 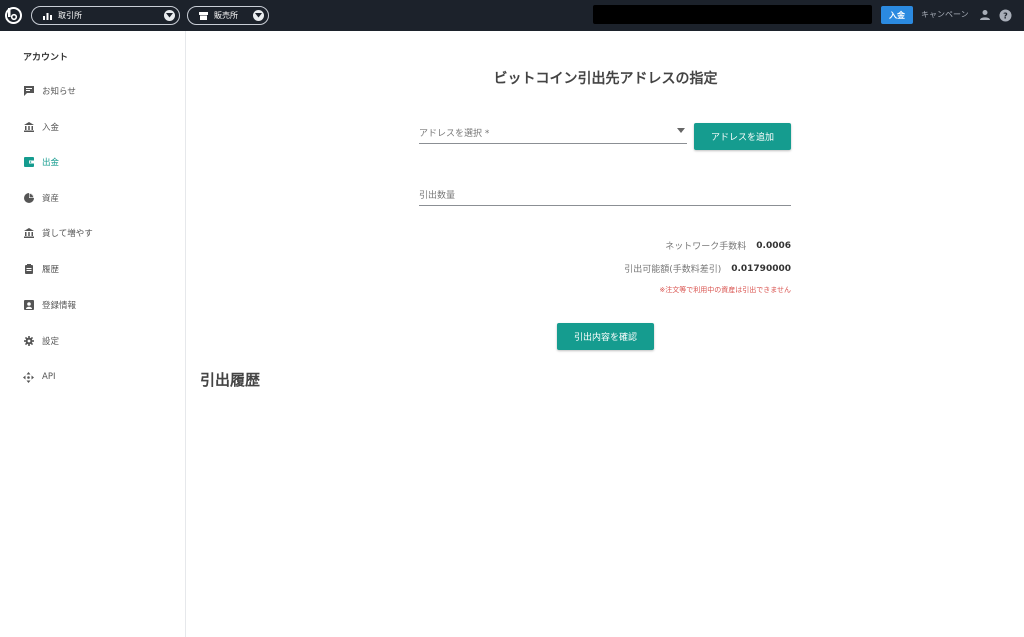 I want to click on add-address-button: アドレスを追加, so click(x=742, y=136).